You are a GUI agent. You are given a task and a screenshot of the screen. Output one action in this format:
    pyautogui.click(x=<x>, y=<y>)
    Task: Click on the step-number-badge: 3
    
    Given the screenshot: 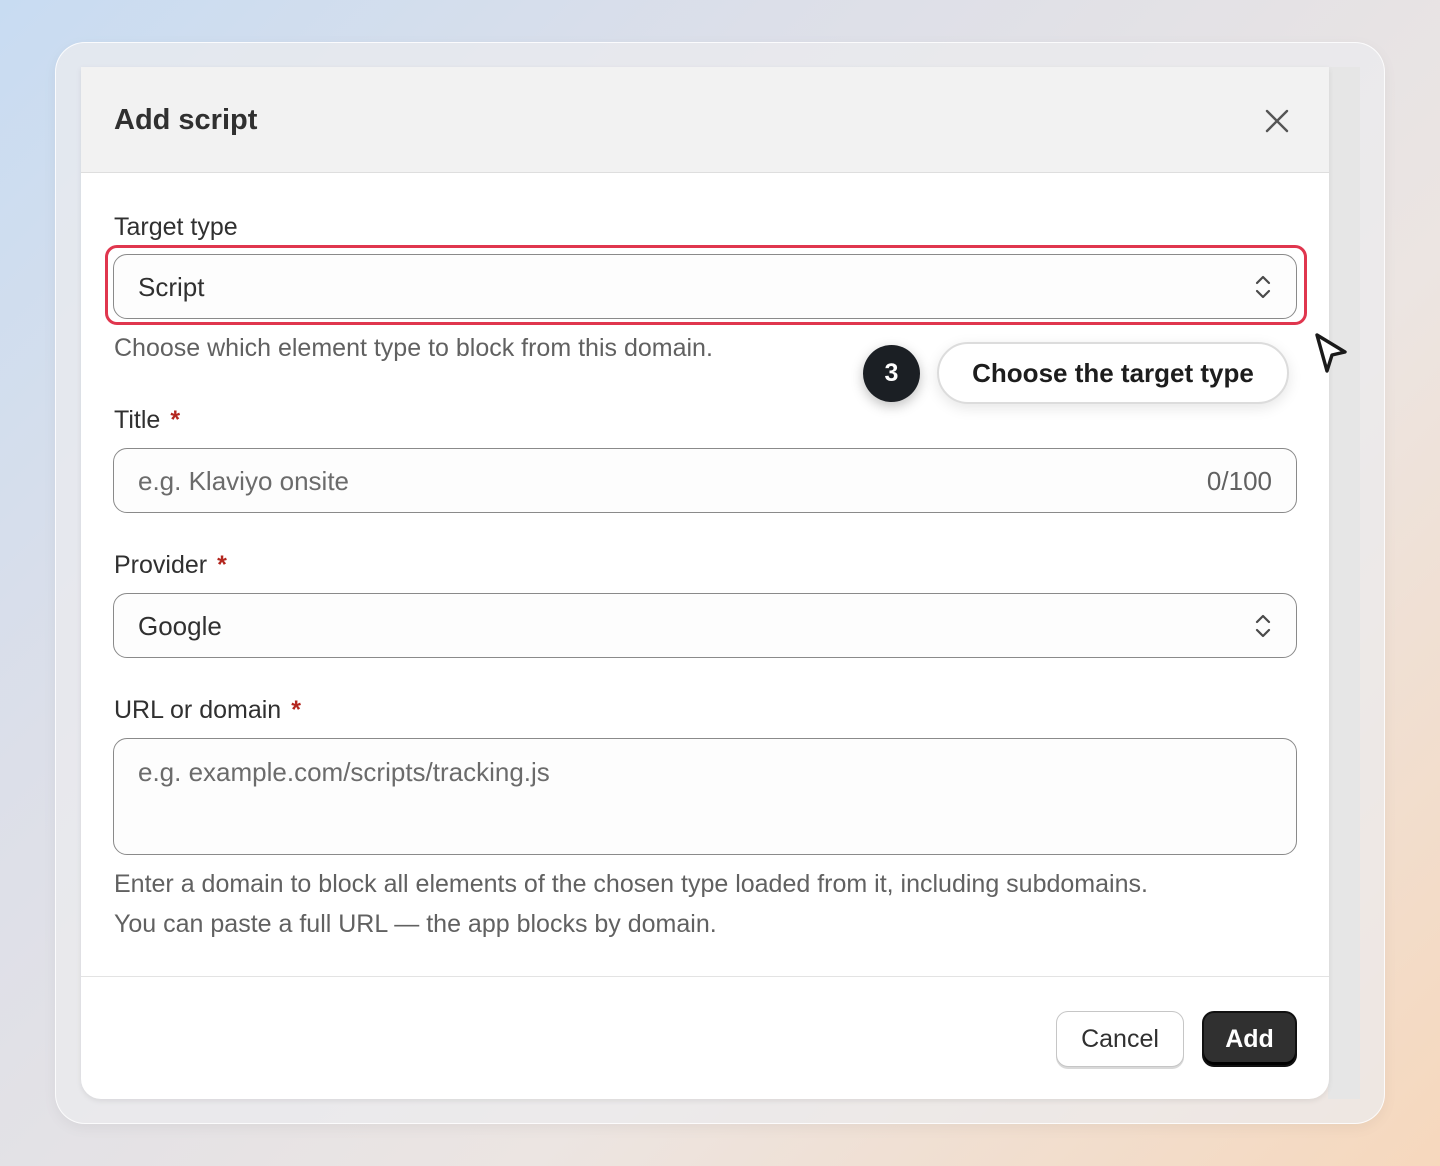 What is the action you would take?
    pyautogui.click(x=891, y=373)
    